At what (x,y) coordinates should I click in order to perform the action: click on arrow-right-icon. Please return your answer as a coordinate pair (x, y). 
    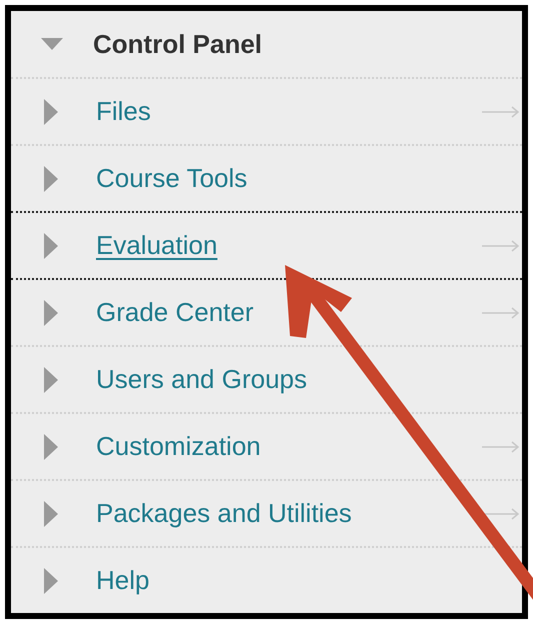
    Looking at the image, I should click on (501, 513).